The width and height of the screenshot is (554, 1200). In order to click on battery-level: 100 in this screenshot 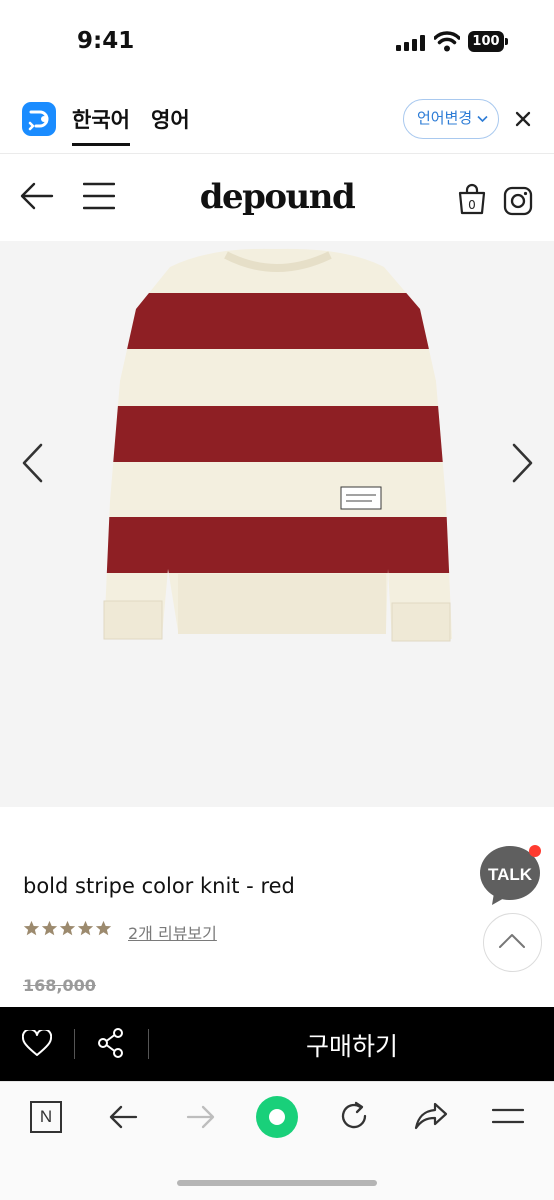, I will do `click(486, 41)`.